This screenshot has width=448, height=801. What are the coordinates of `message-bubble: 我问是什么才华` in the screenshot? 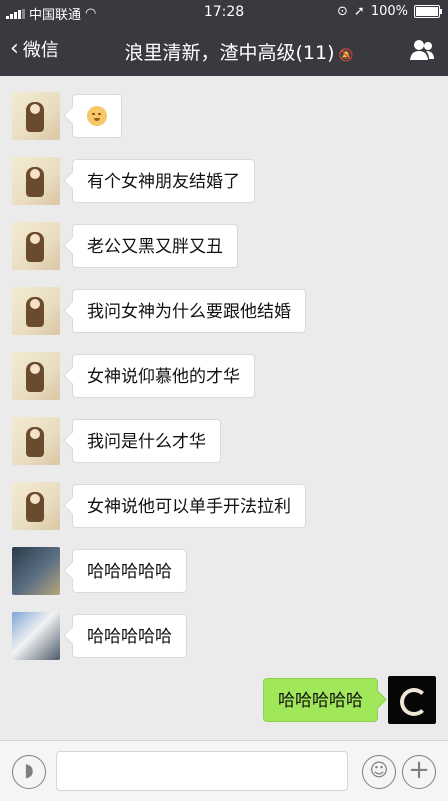 It's located at (146, 441).